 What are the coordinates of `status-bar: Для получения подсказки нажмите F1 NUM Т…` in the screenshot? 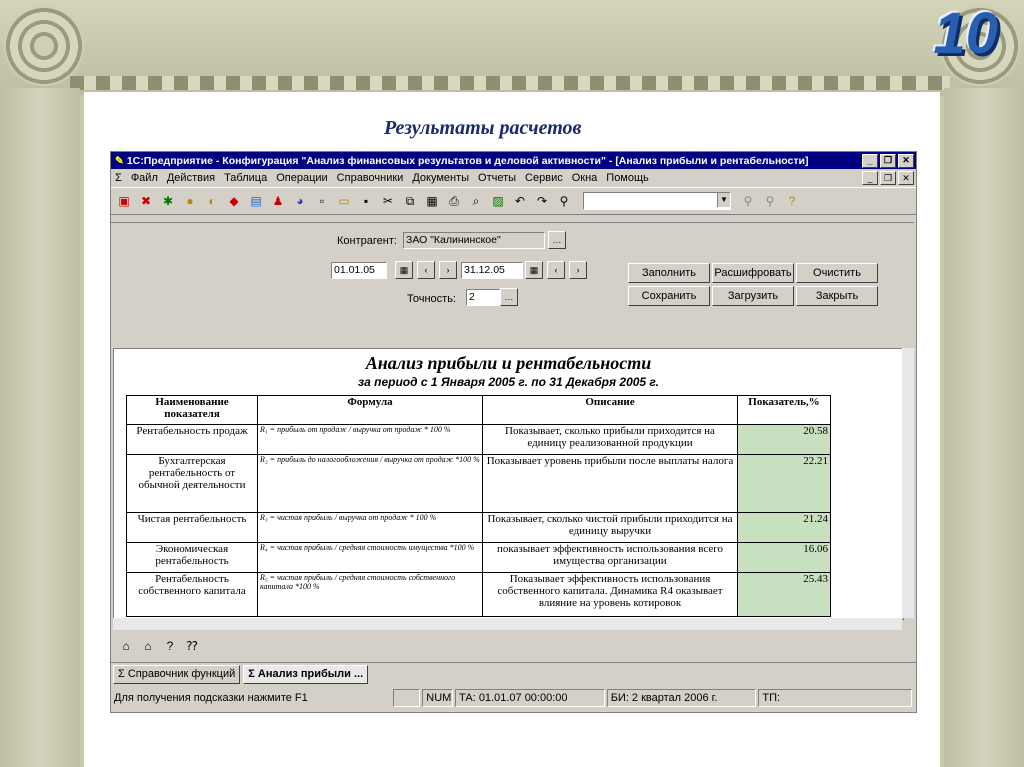 It's located at (512, 698).